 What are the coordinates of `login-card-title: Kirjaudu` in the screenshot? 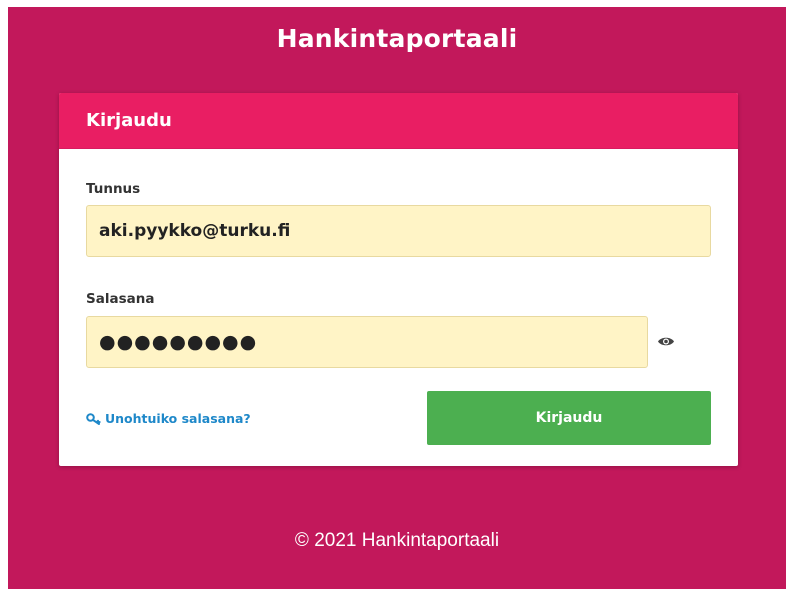 It's located at (129, 120).